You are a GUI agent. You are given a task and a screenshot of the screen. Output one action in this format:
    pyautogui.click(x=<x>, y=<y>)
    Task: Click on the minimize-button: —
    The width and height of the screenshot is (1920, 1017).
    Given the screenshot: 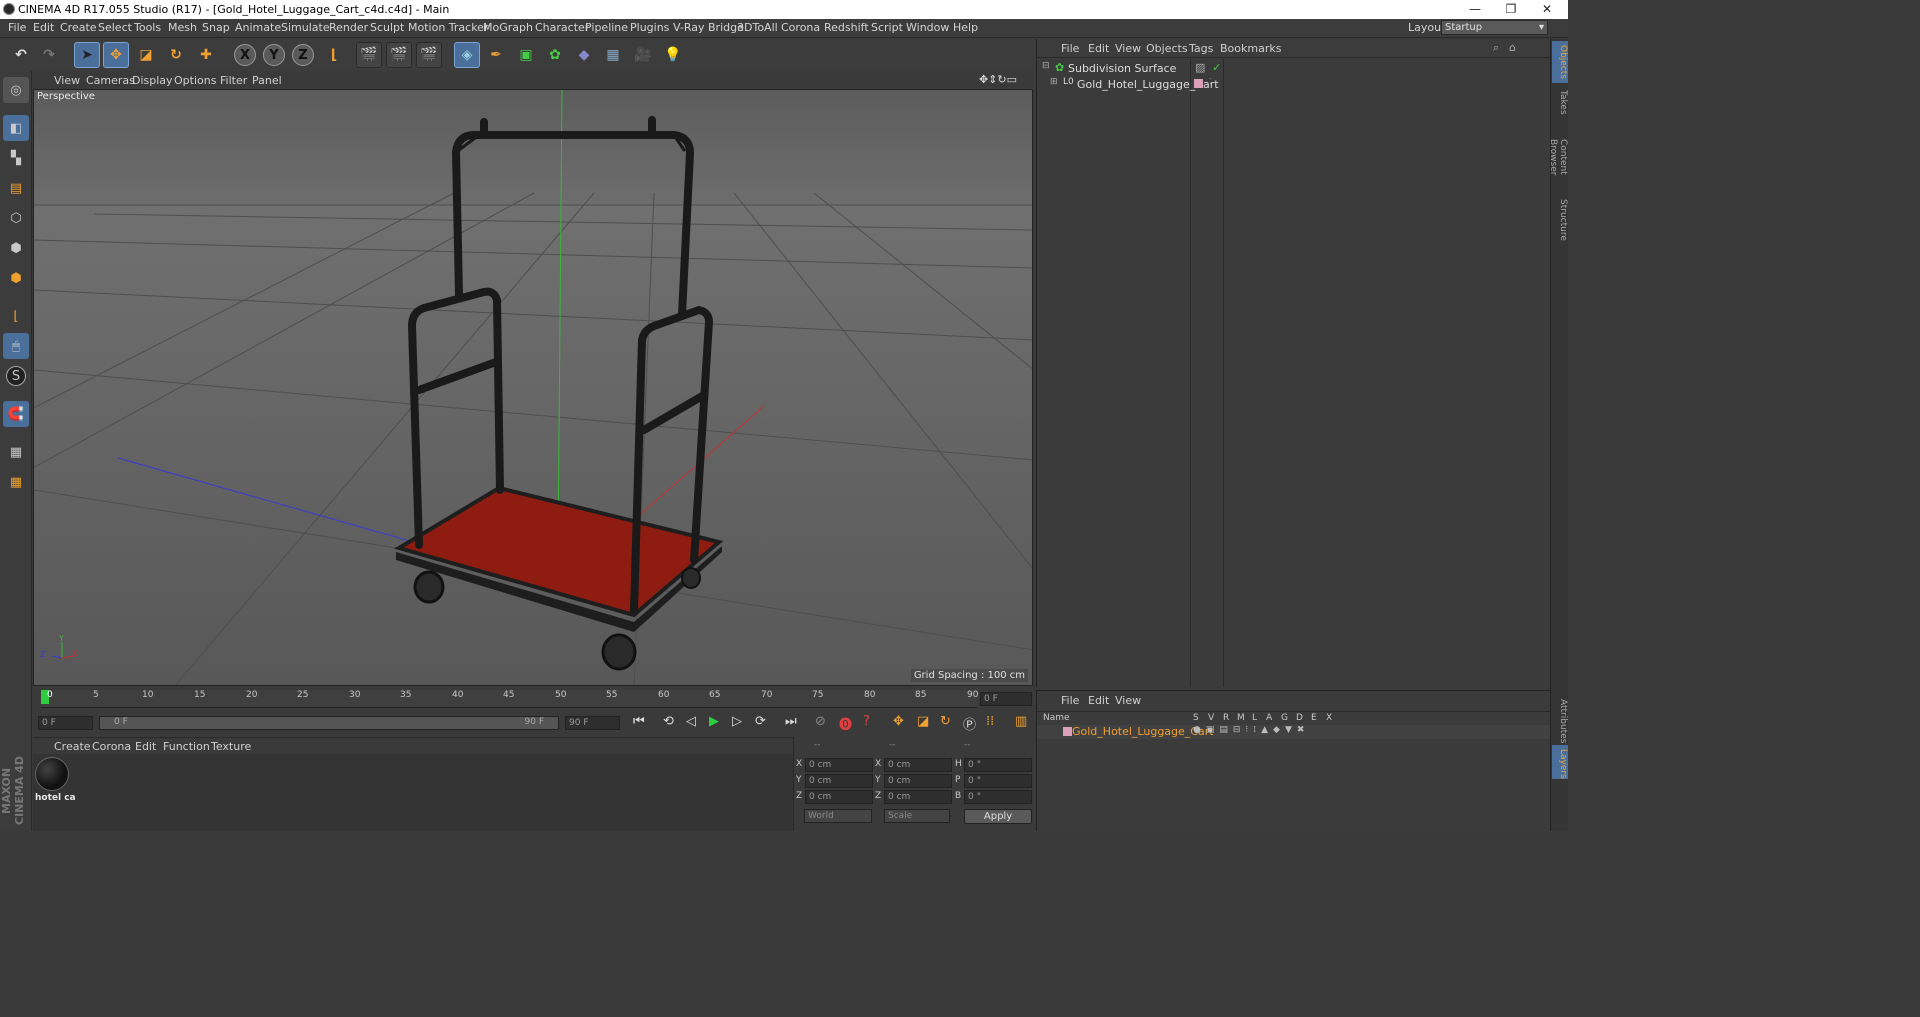 What is the action you would take?
    pyautogui.click(x=1475, y=9)
    